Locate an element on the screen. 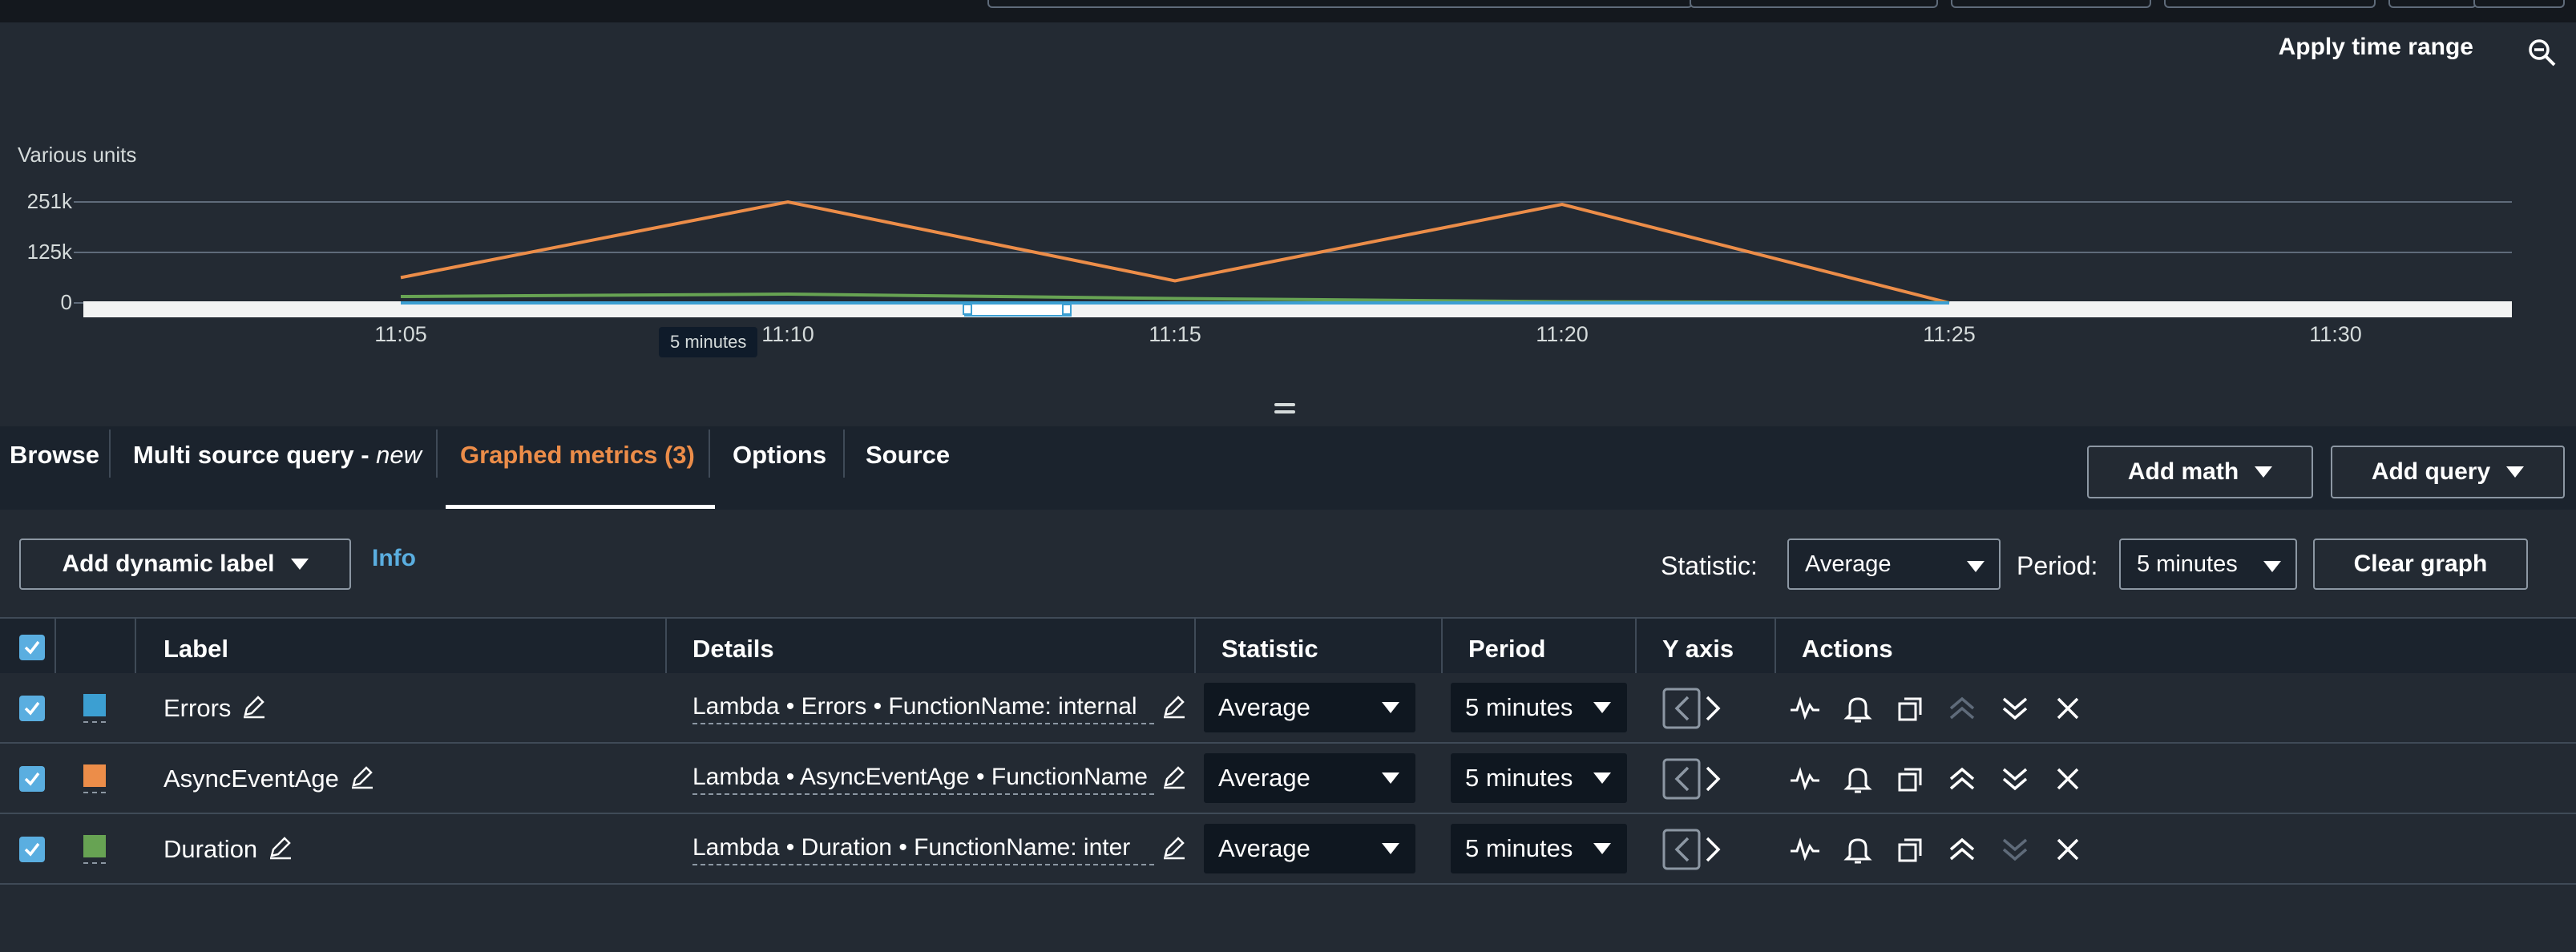  tab-multi-source-query: Multi source query - new is located at coordinates (277, 456).